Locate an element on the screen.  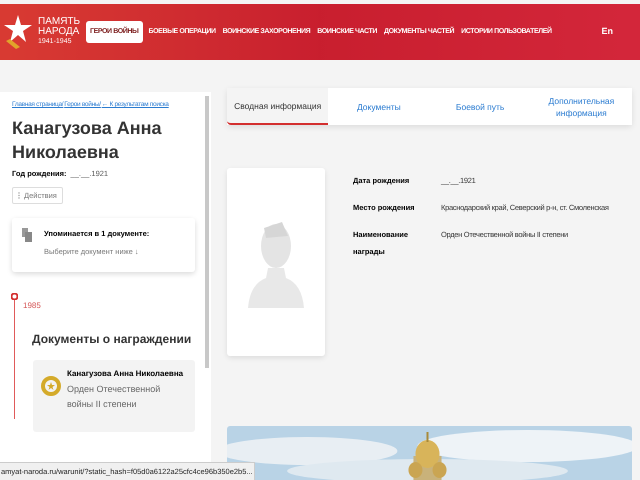
tab: Дополнительная информация is located at coordinates (581, 106).